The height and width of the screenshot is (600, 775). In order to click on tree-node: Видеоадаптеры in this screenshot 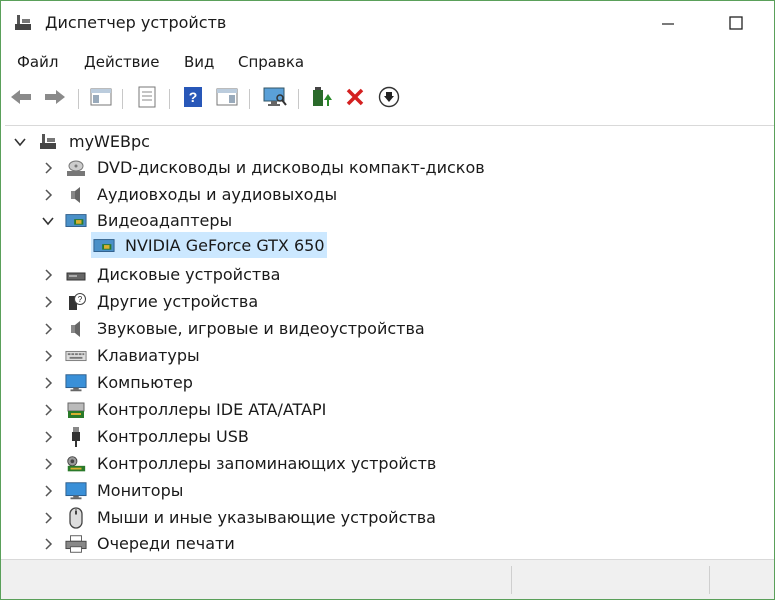, I will do `click(385, 221)`.